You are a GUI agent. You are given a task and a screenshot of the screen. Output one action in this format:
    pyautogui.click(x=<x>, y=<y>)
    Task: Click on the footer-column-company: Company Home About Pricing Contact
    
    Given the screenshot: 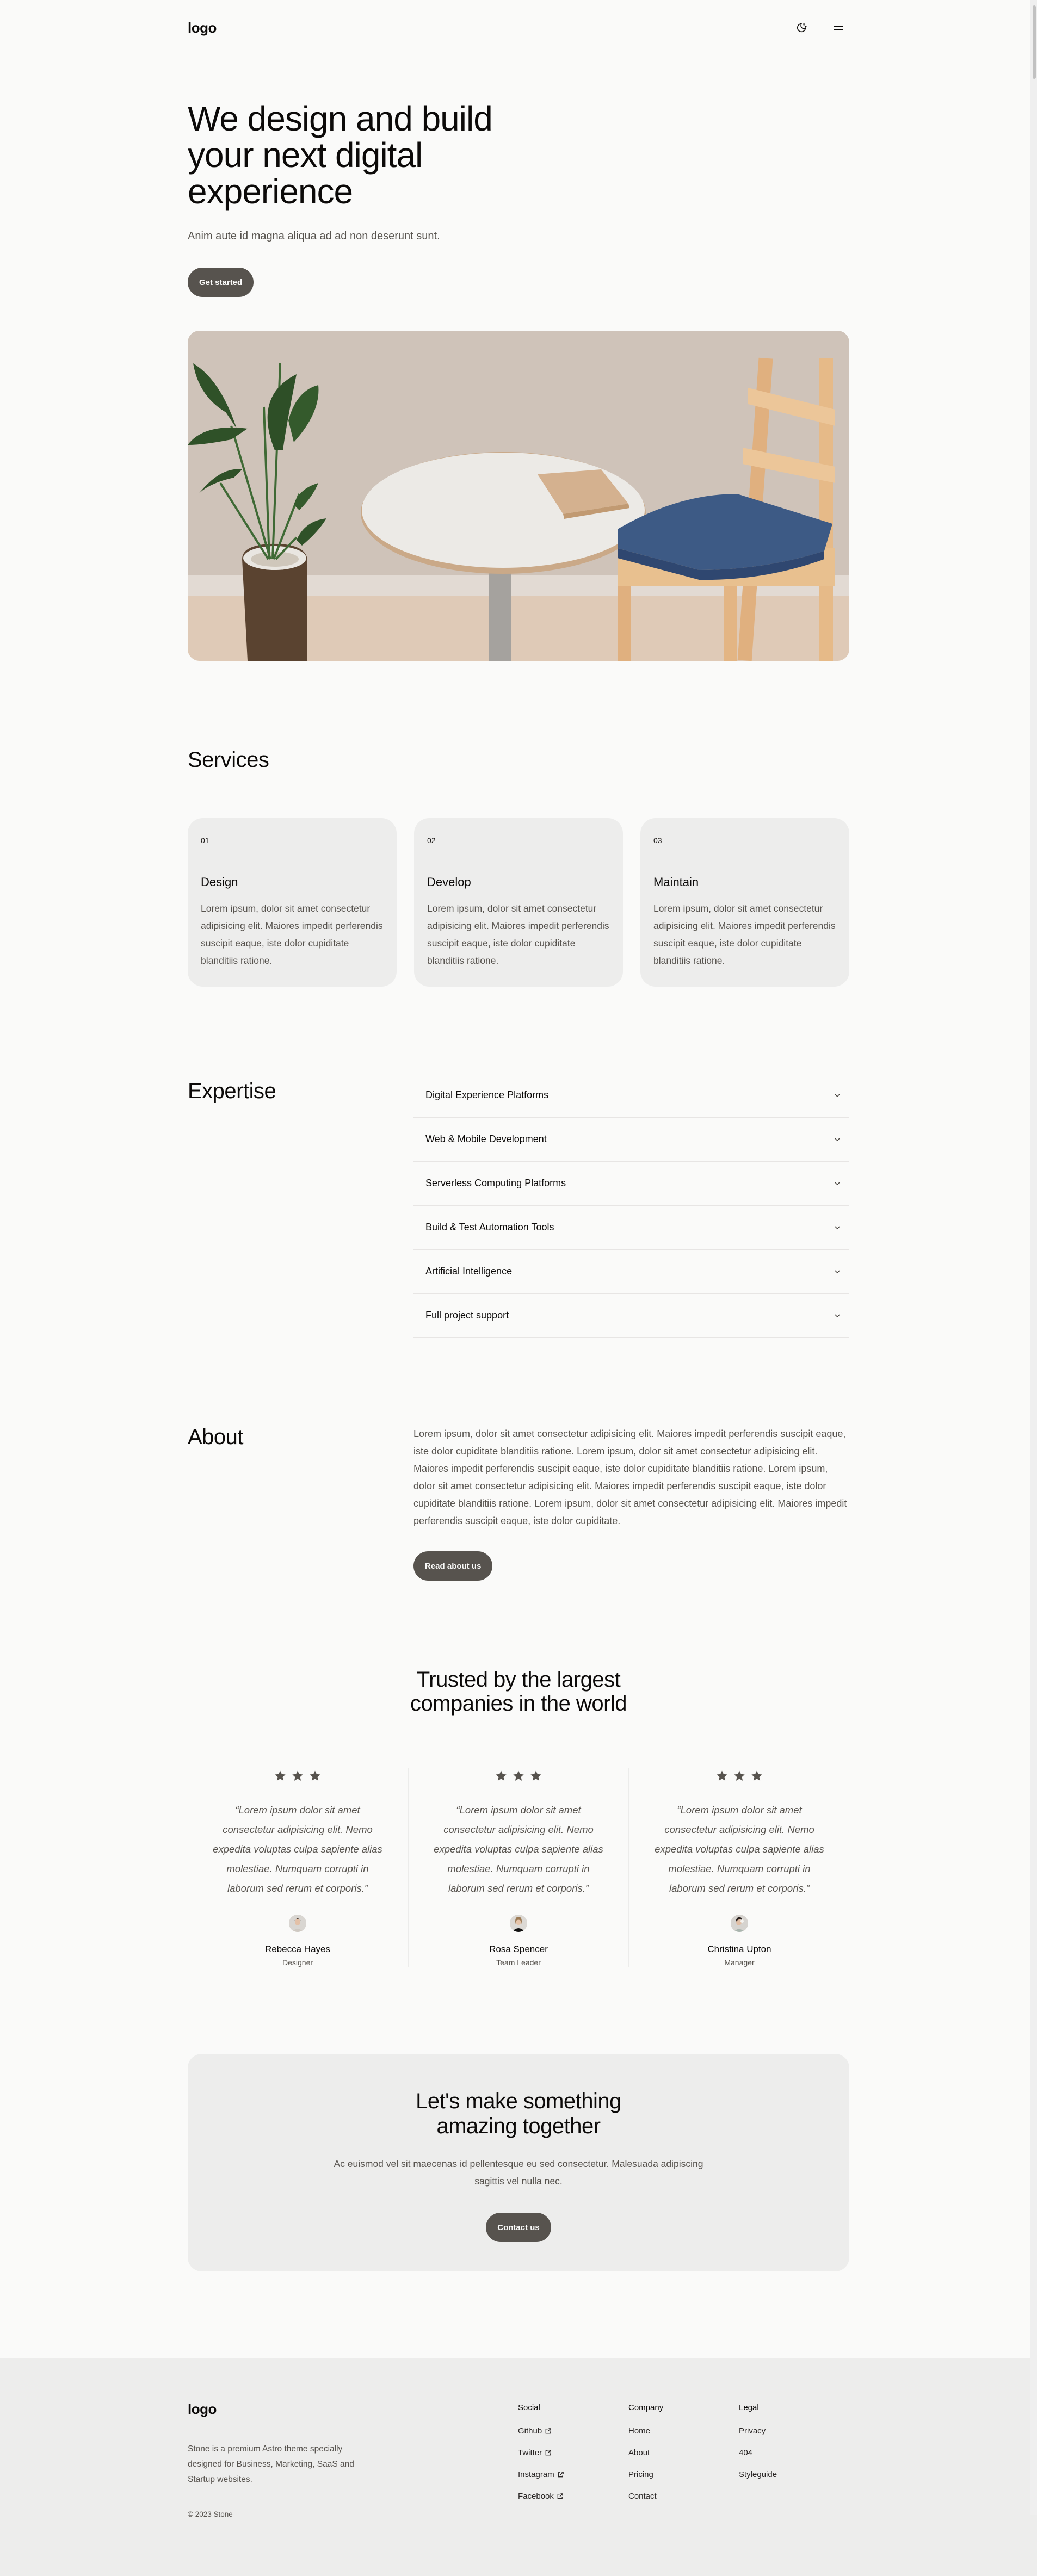 What is the action you would take?
    pyautogui.click(x=683, y=2459)
    